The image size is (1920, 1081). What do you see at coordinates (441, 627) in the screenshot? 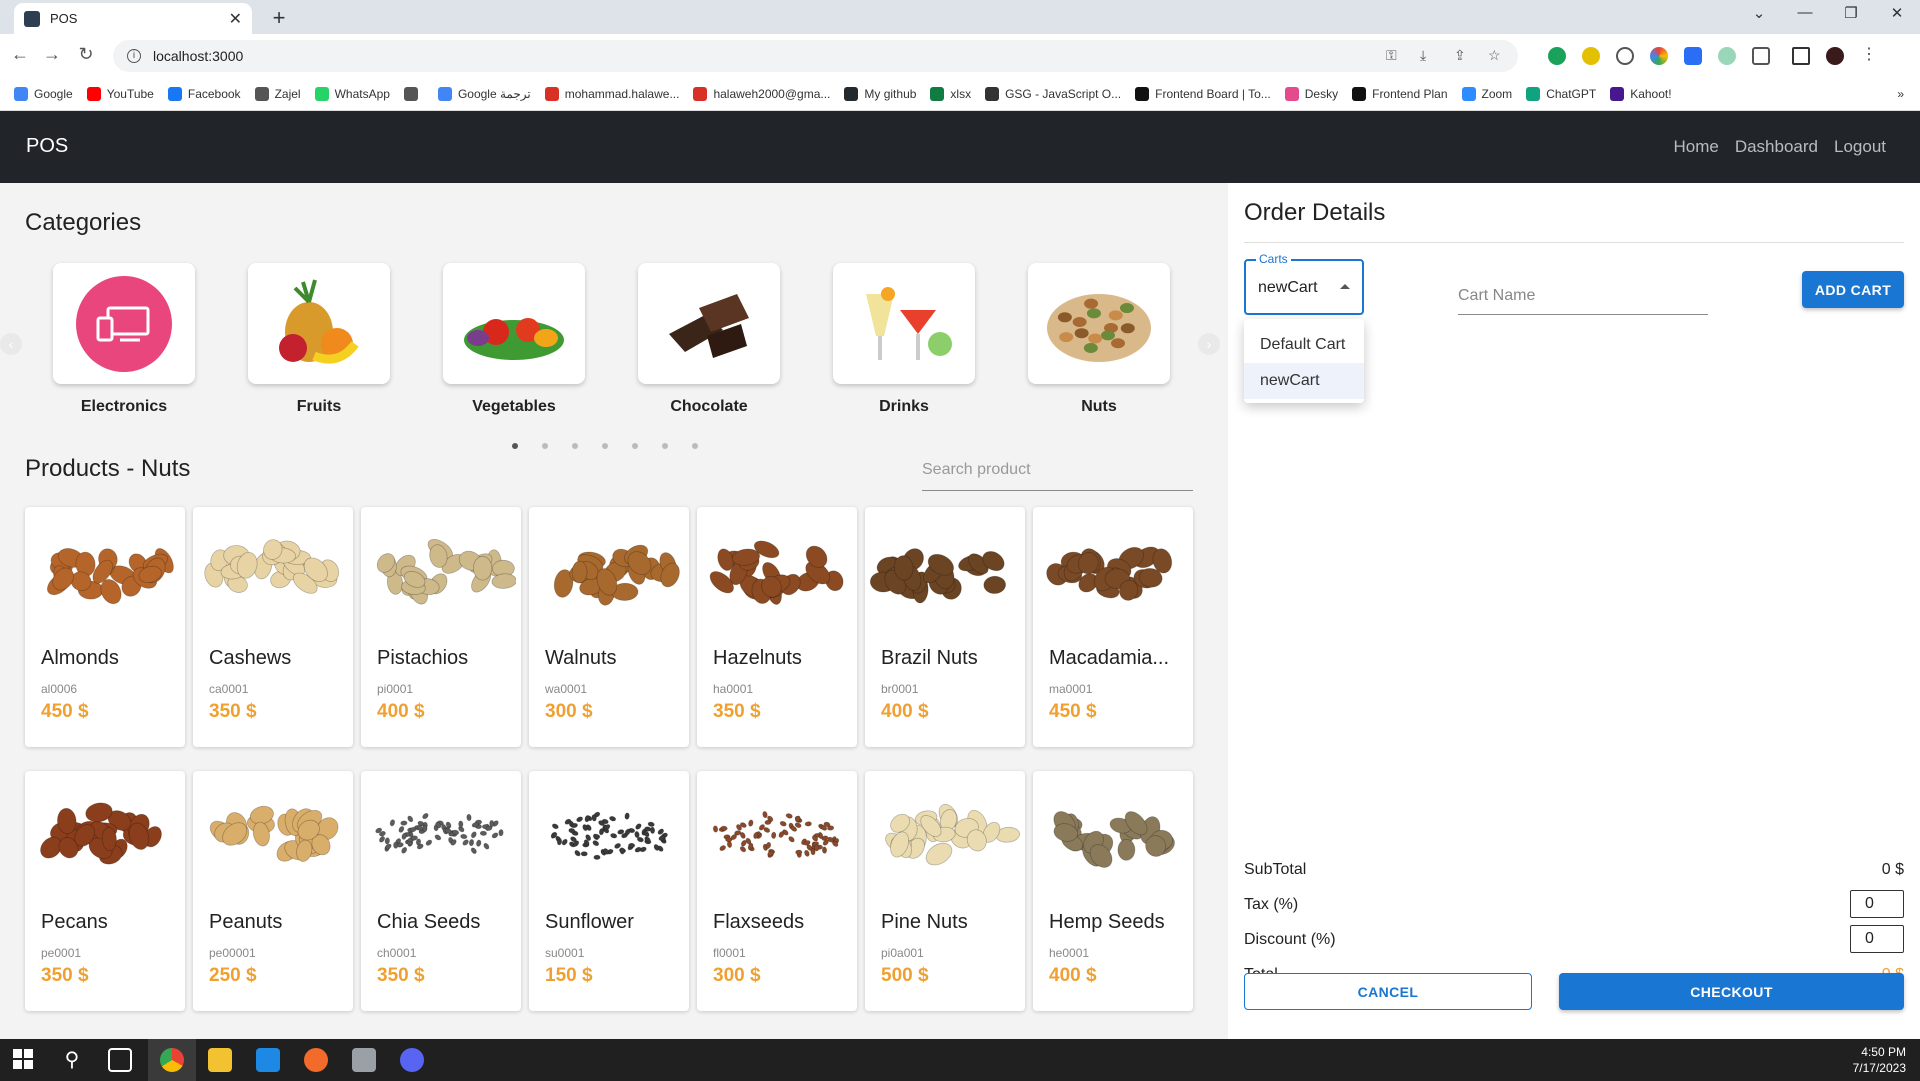
I see `product-card: Pistachios pi0001 400 $` at bounding box center [441, 627].